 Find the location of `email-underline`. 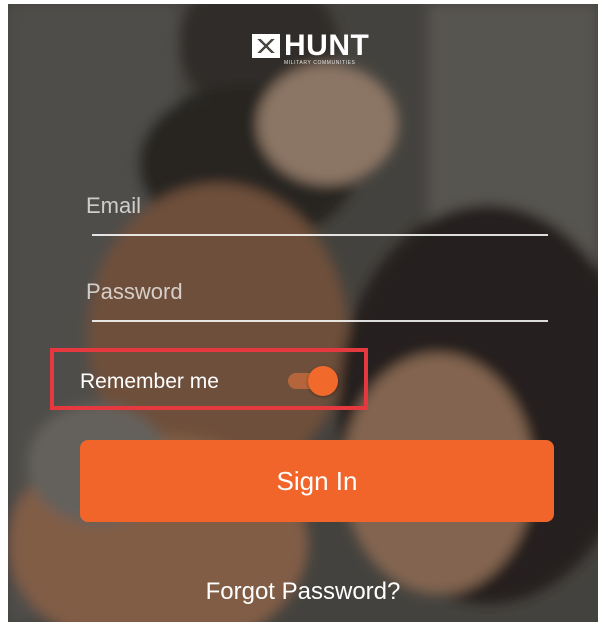

email-underline is located at coordinates (320, 235).